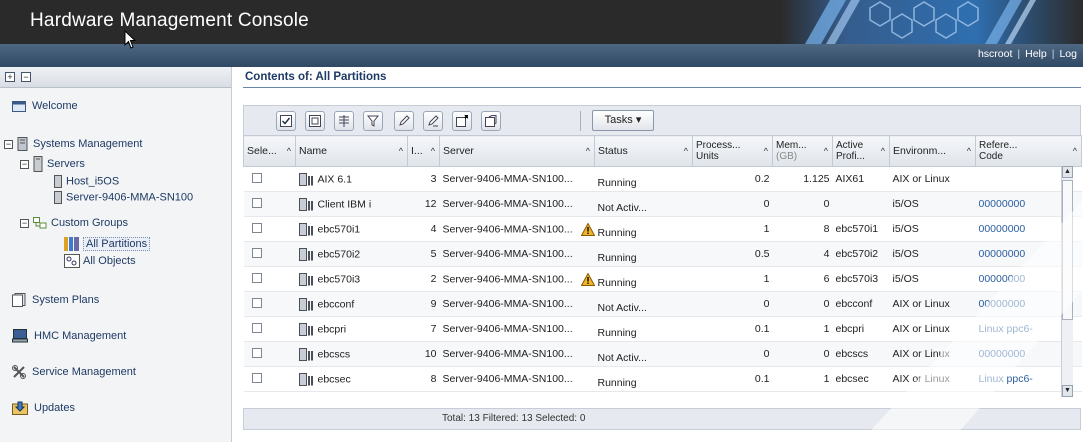  Describe the element at coordinates (643, 151) in the screenshot. I see `column-header-status: Status ^` at that location.